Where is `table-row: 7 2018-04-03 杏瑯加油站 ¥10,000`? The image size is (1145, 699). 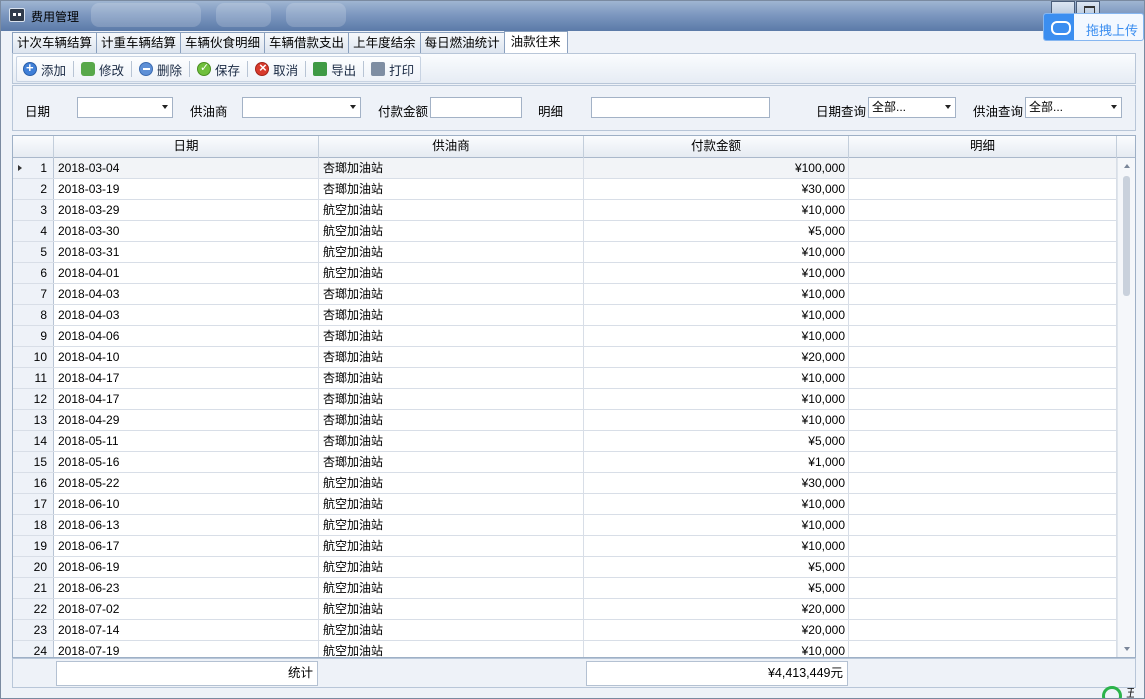
table-row: 7 2018-04-03 杏瑯加油站 ¥10,000 is located at coordinates (565, 294).